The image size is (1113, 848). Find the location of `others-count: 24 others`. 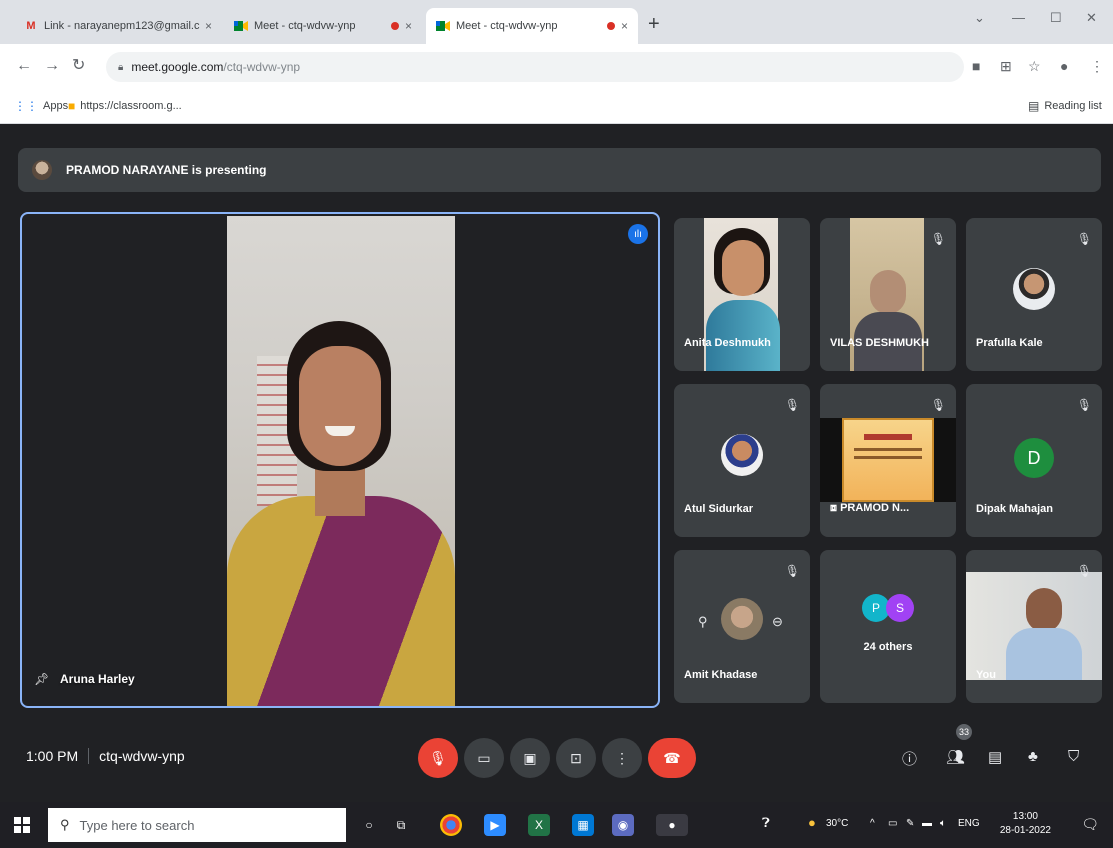

others-count: 24 others is located at coordinates (888, 647).